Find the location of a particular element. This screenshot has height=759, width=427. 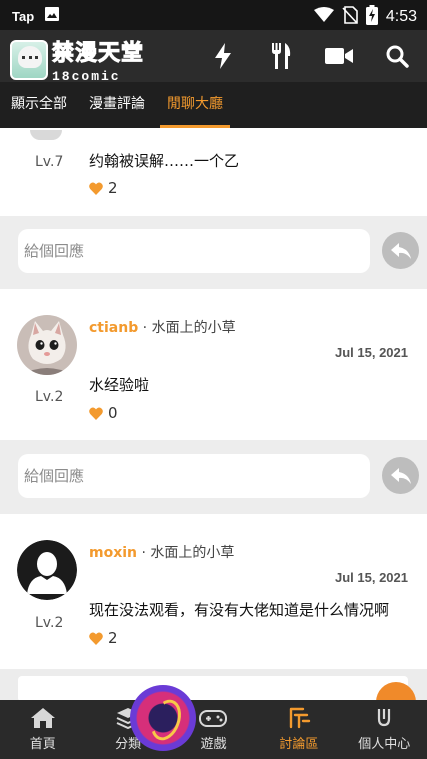

like-count: 0 is located at coordinates (113, 413).